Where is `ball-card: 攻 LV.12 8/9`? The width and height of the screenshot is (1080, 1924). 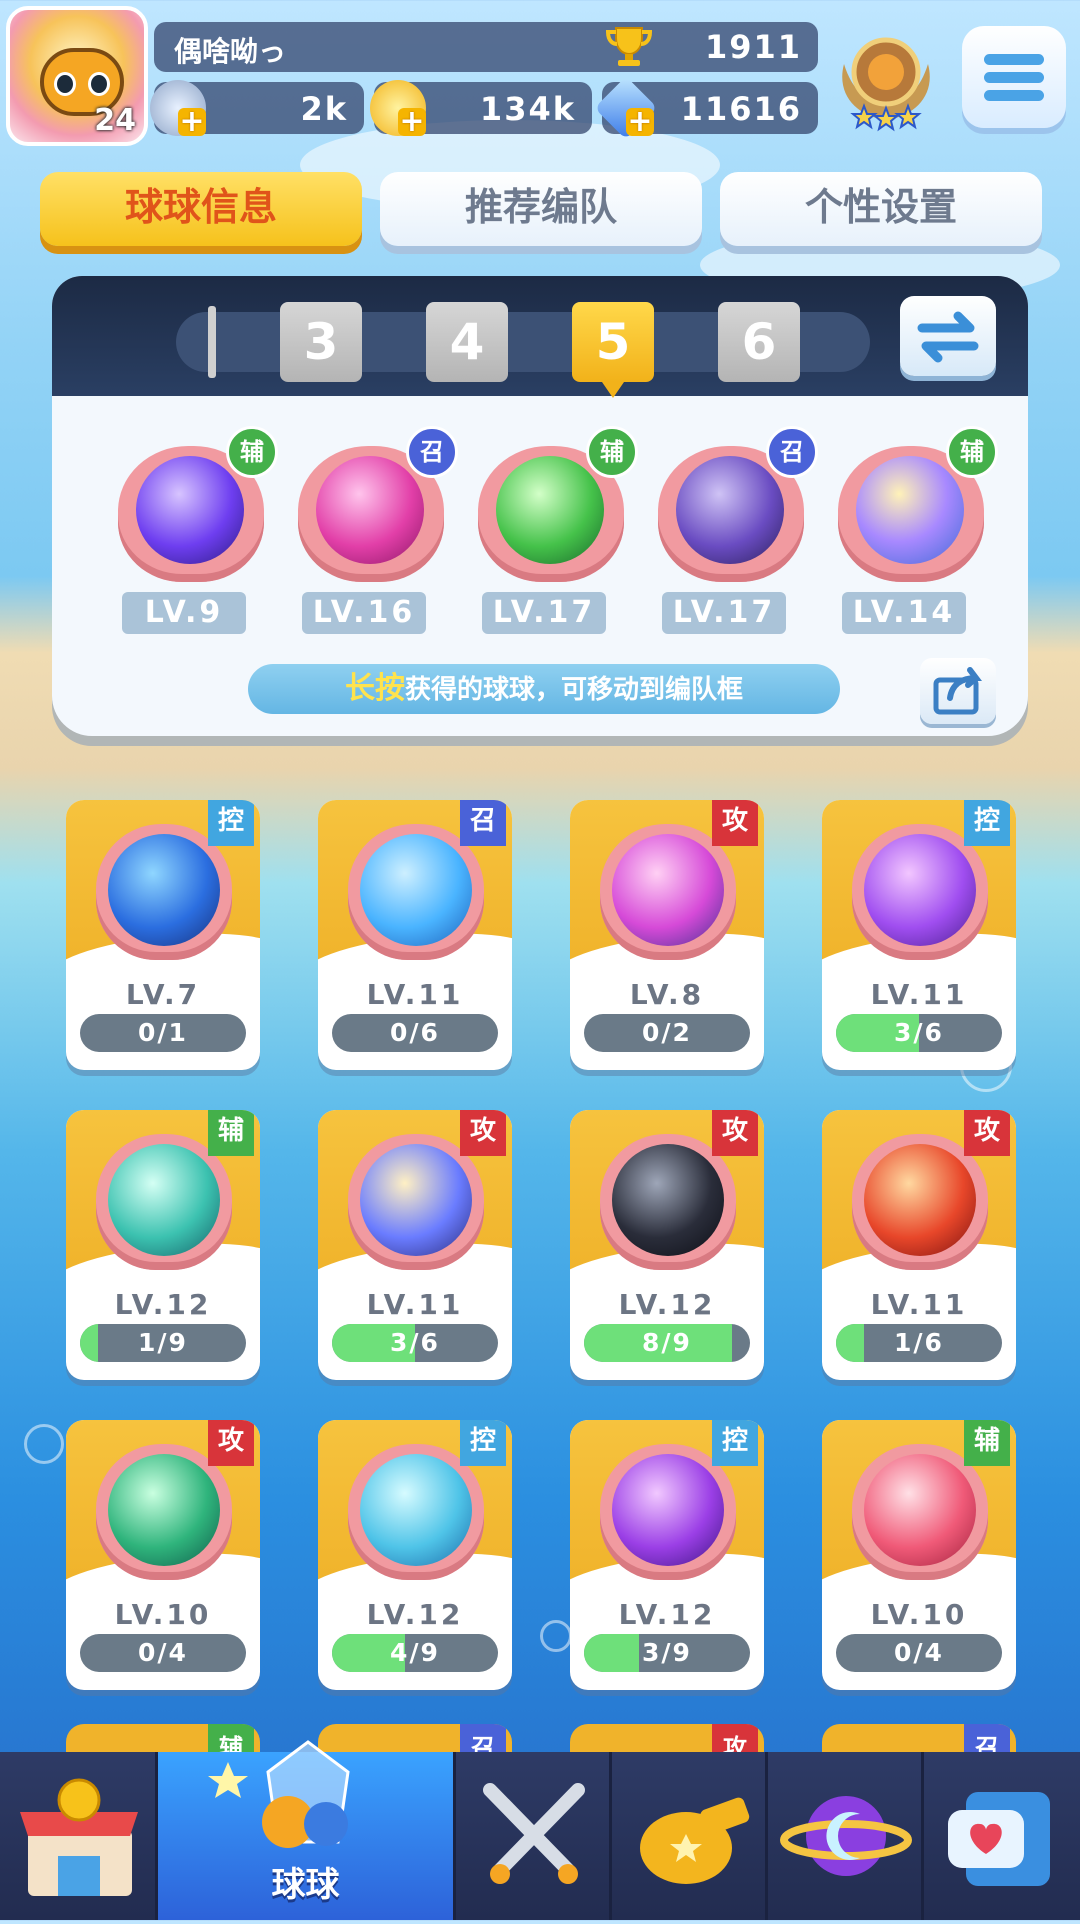 ball-card: 攻 LV.12 8/9 is located at coordinates (667, 1245).